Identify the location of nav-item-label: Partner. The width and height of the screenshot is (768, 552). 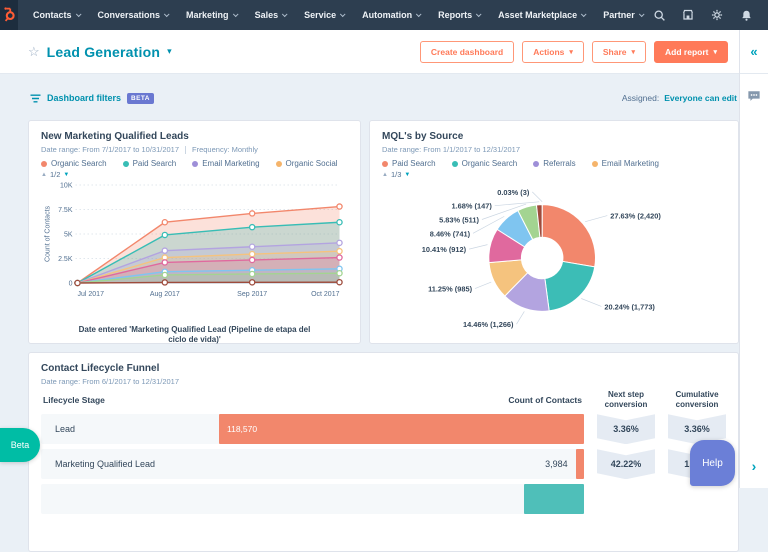
(619, 15).